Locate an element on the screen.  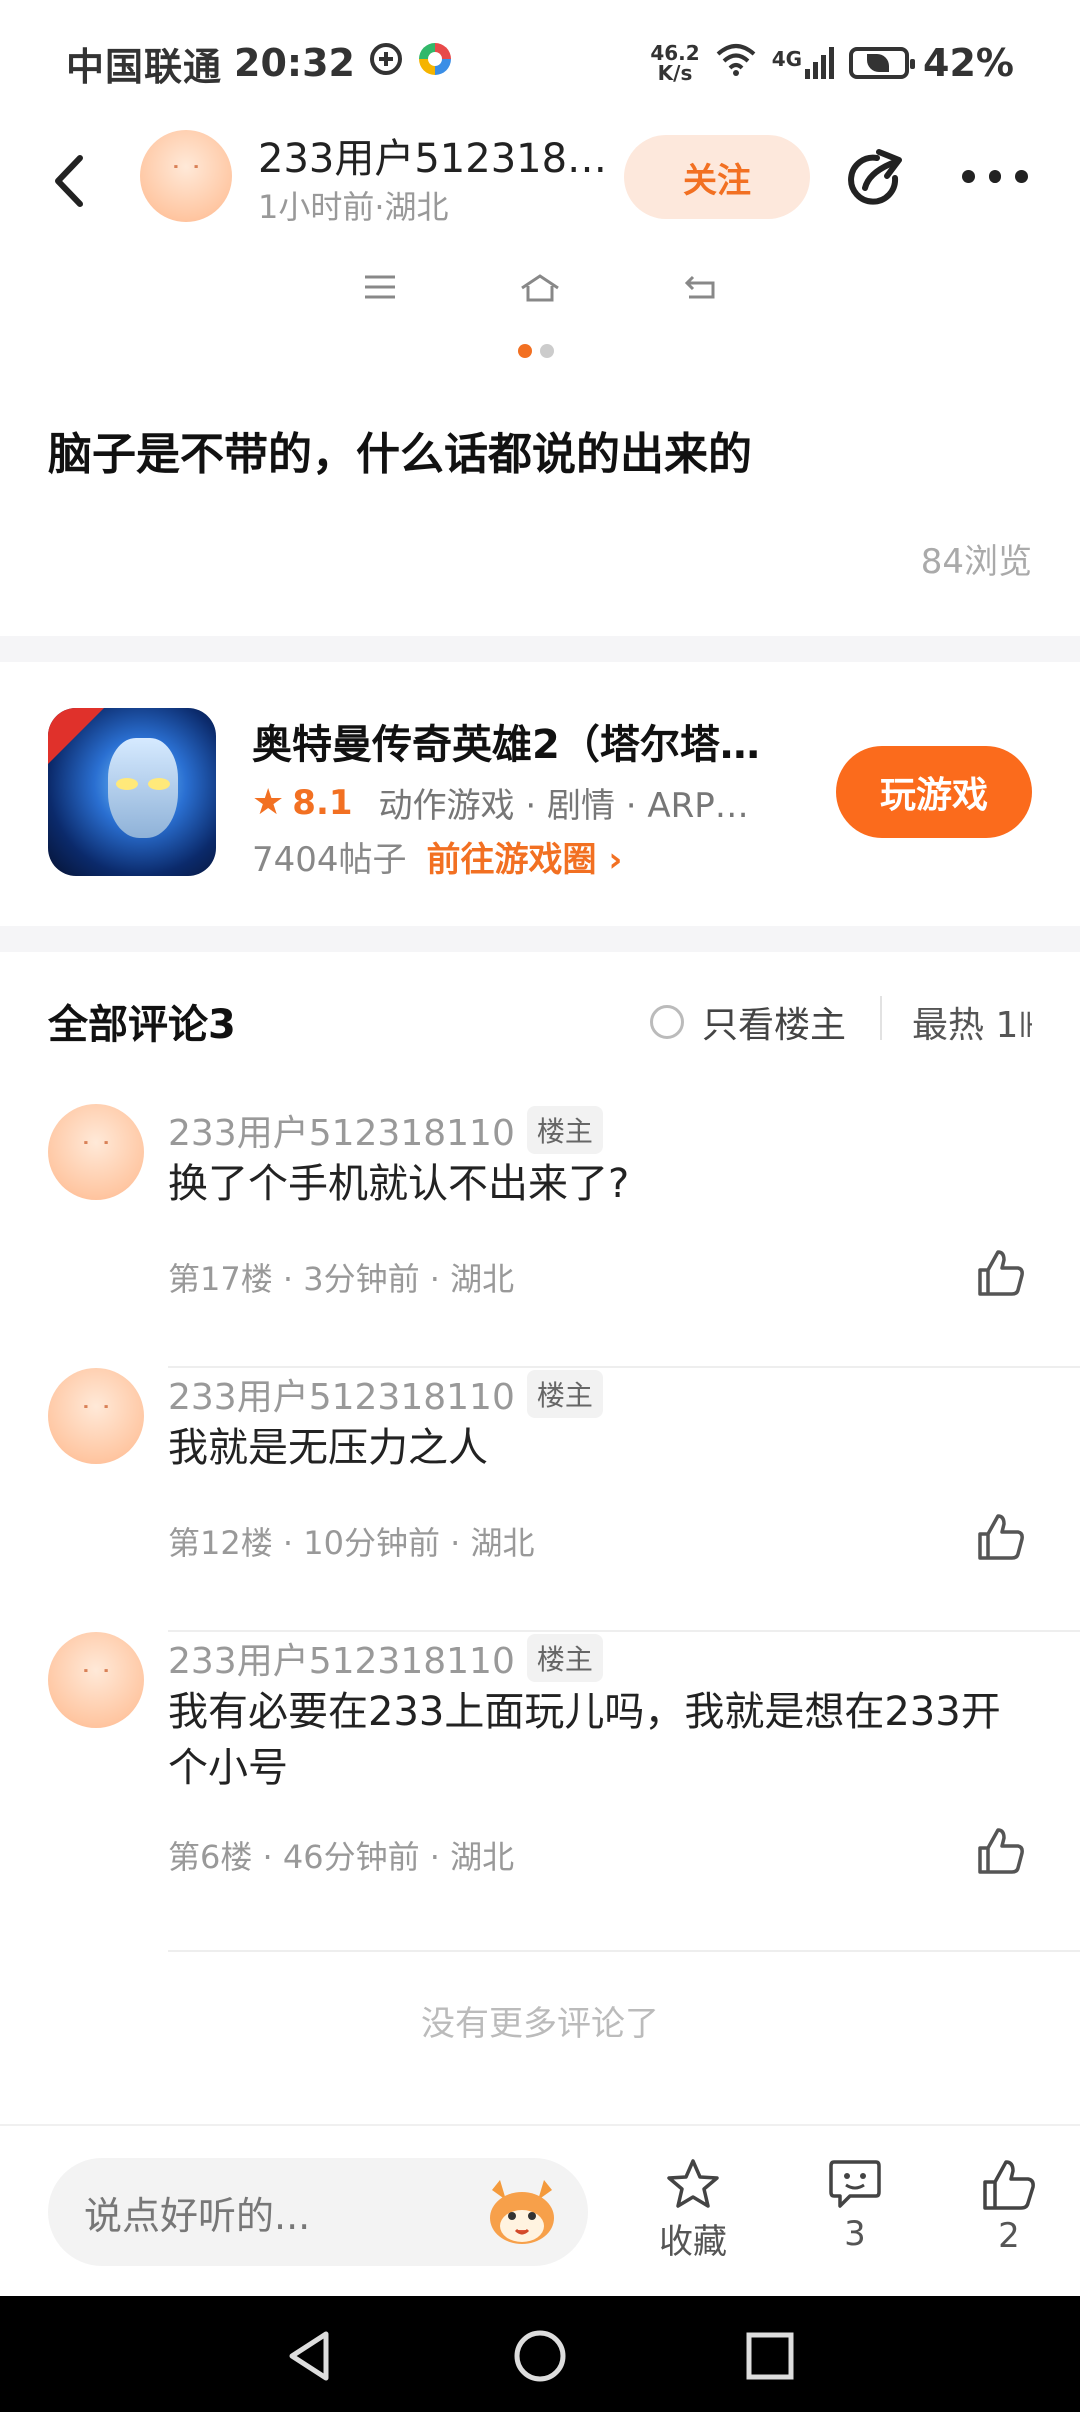
back-button is located at coordinates (70, 181).